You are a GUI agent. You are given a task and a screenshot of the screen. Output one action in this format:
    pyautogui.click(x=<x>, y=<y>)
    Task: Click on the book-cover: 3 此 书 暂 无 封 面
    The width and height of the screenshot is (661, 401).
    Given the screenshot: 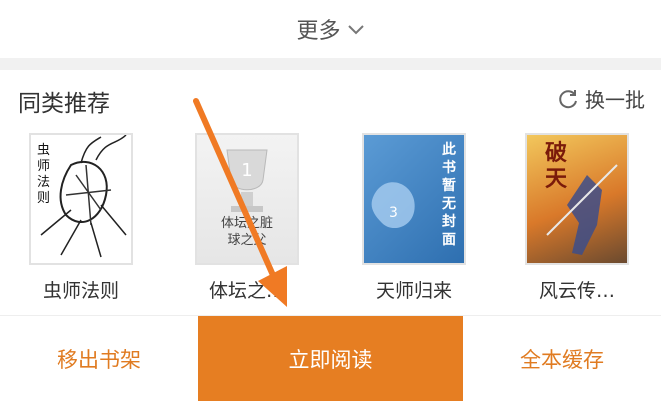 What is the action you would take?
    pyautogui.click(x=414, y=199)
    